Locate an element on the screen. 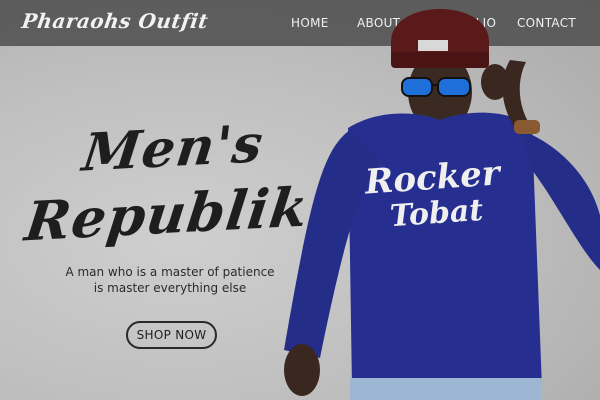 Image resolution: width=600 pixels, height=400 pixels. hero-tagline-line2: is master everything else is located at coordinates (170, 288).